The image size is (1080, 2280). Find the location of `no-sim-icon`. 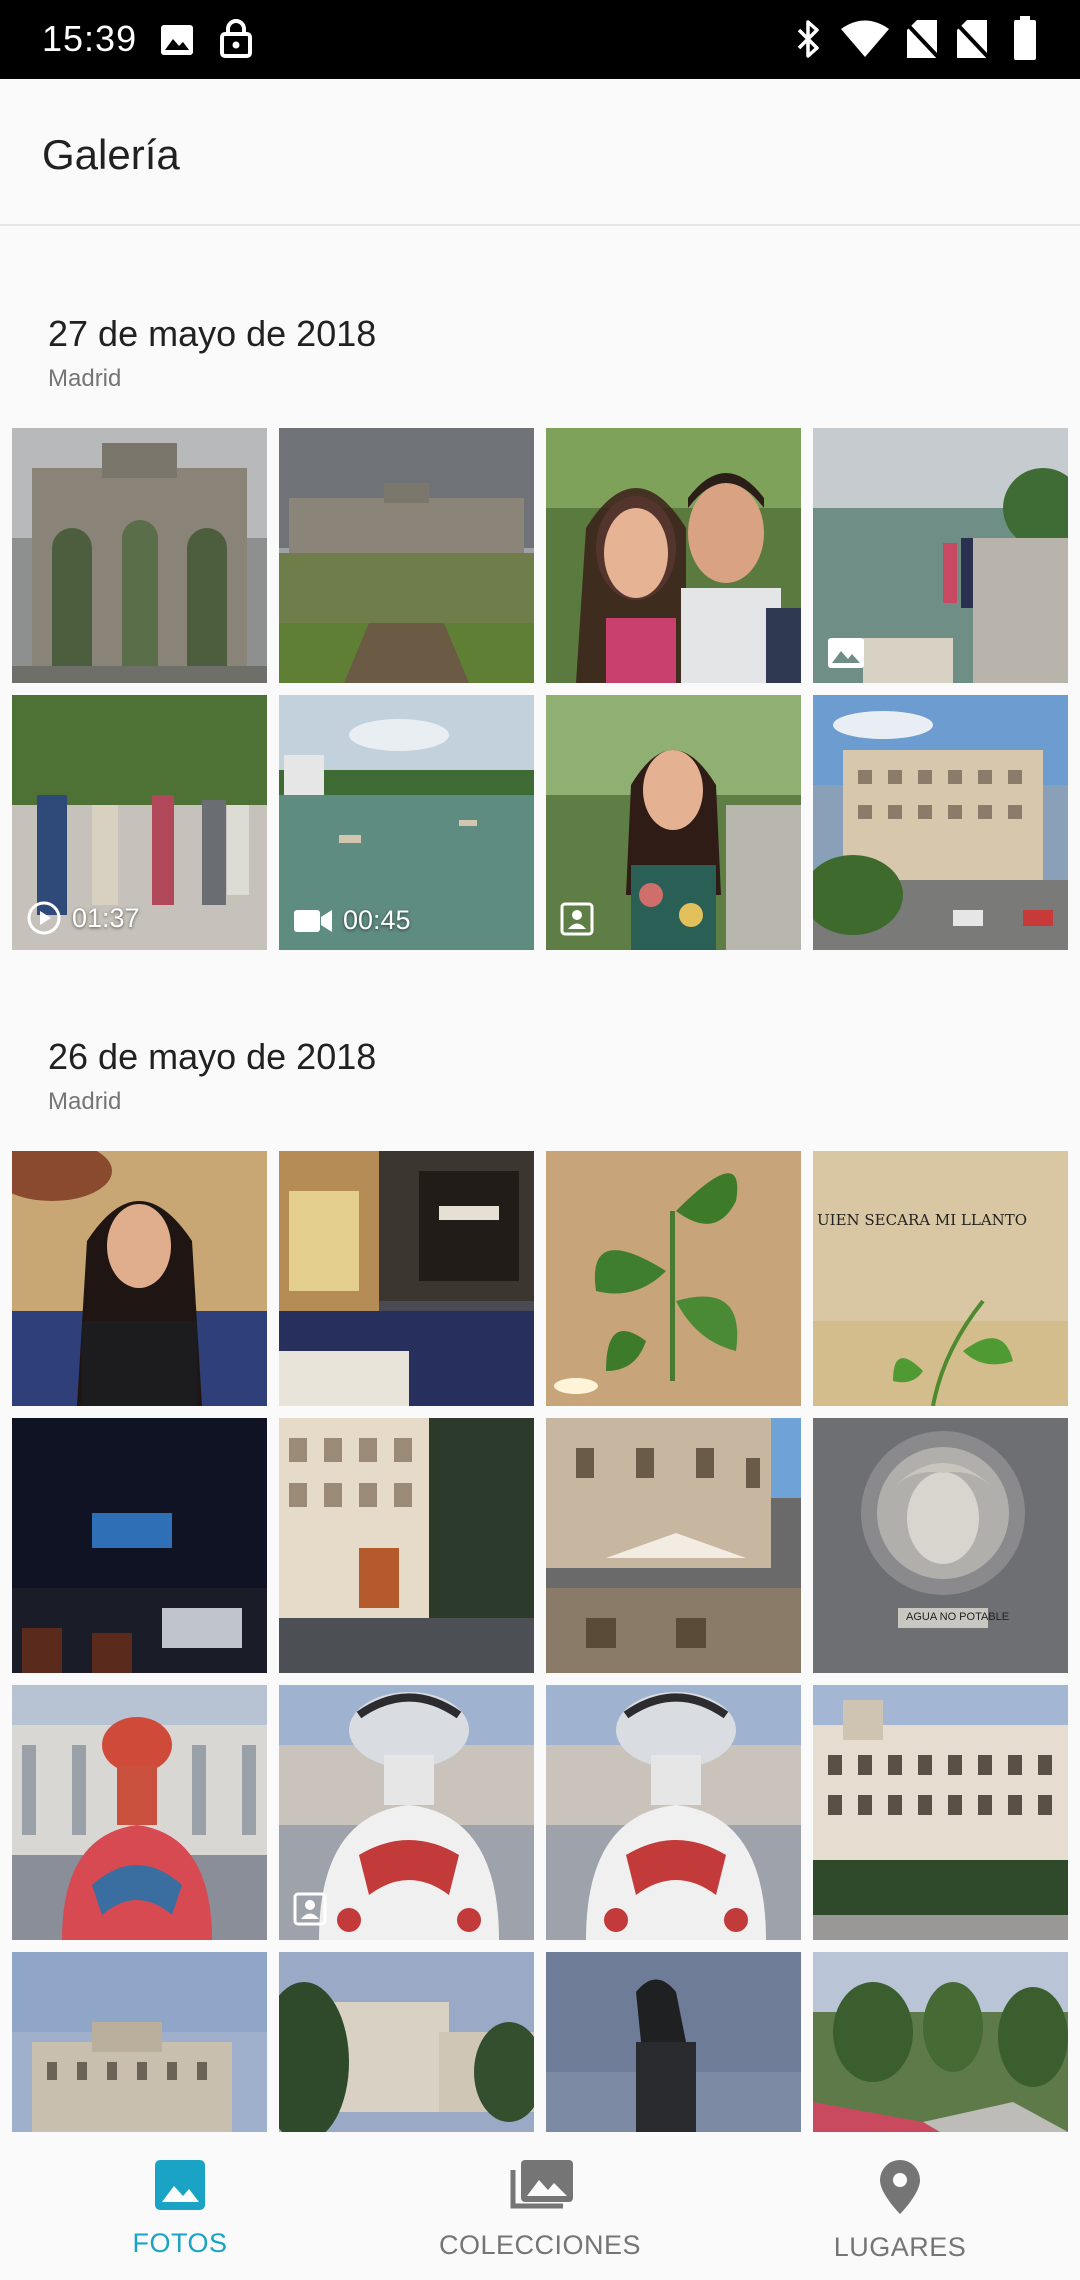

no-sim-icon is located at coordinates (922, 40).